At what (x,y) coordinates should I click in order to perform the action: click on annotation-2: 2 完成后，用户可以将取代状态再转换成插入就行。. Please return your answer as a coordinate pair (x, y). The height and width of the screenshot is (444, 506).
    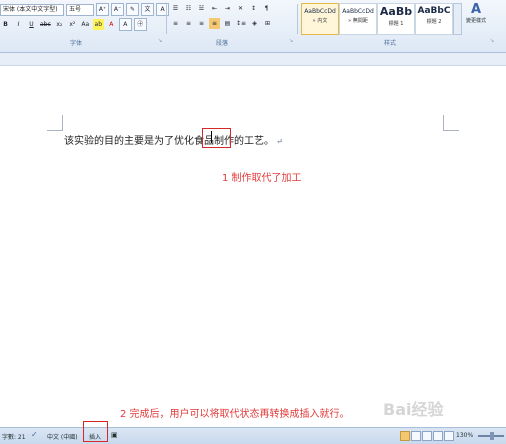
    Looking at the image, I should click on (235, 414).